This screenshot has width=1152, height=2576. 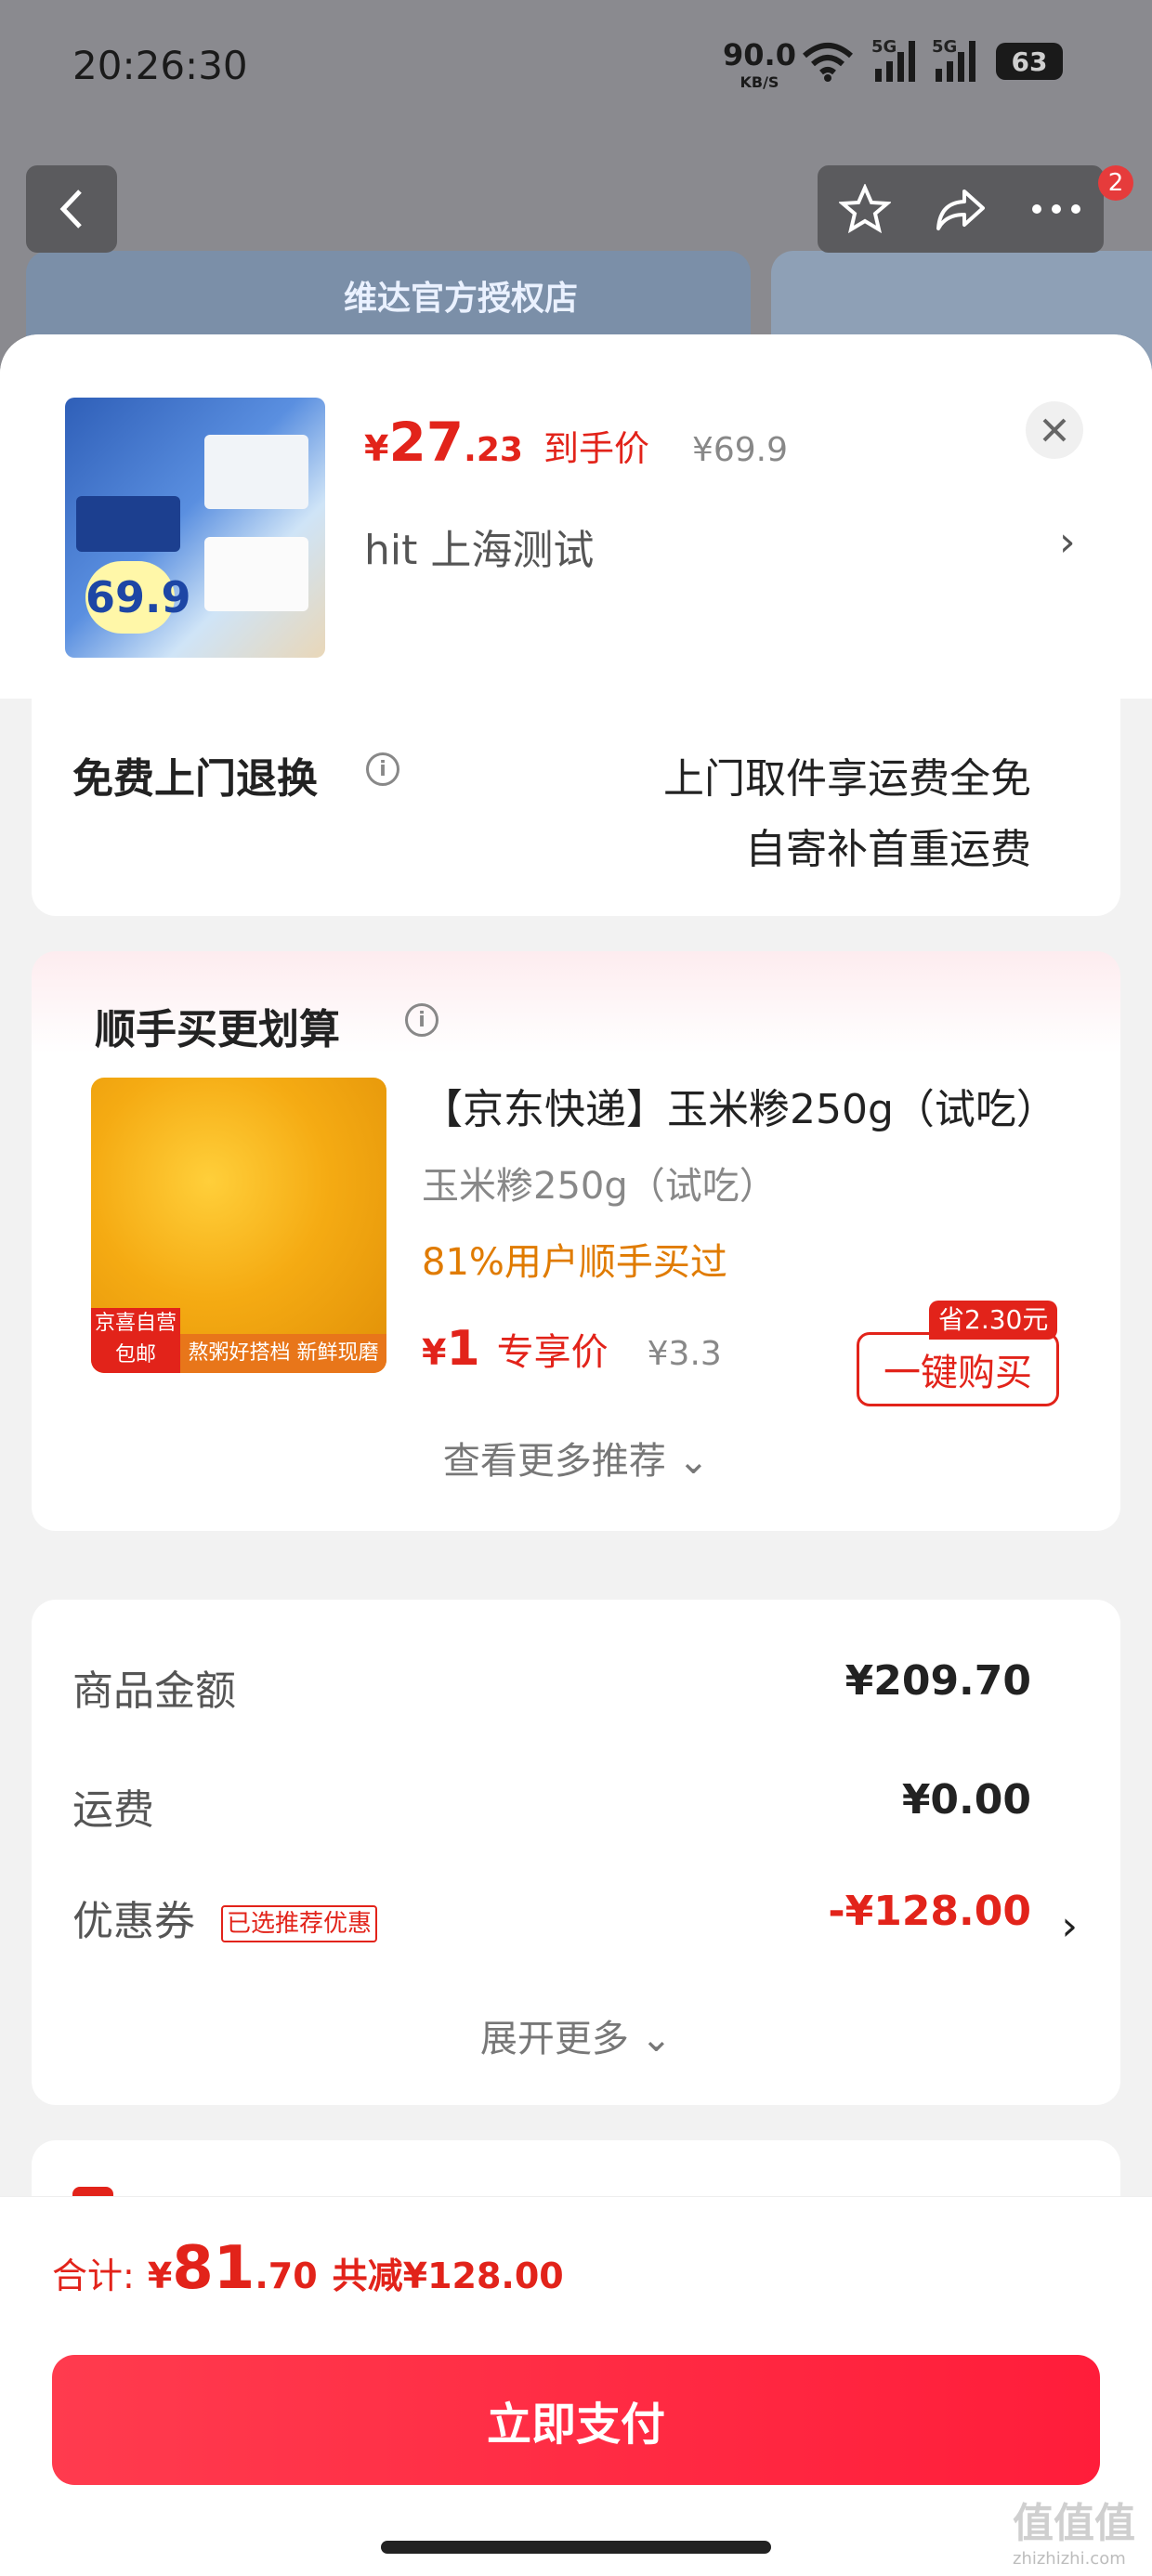 I want to click on shipping-value: ¥0.00, so click(x=966, y=1800).